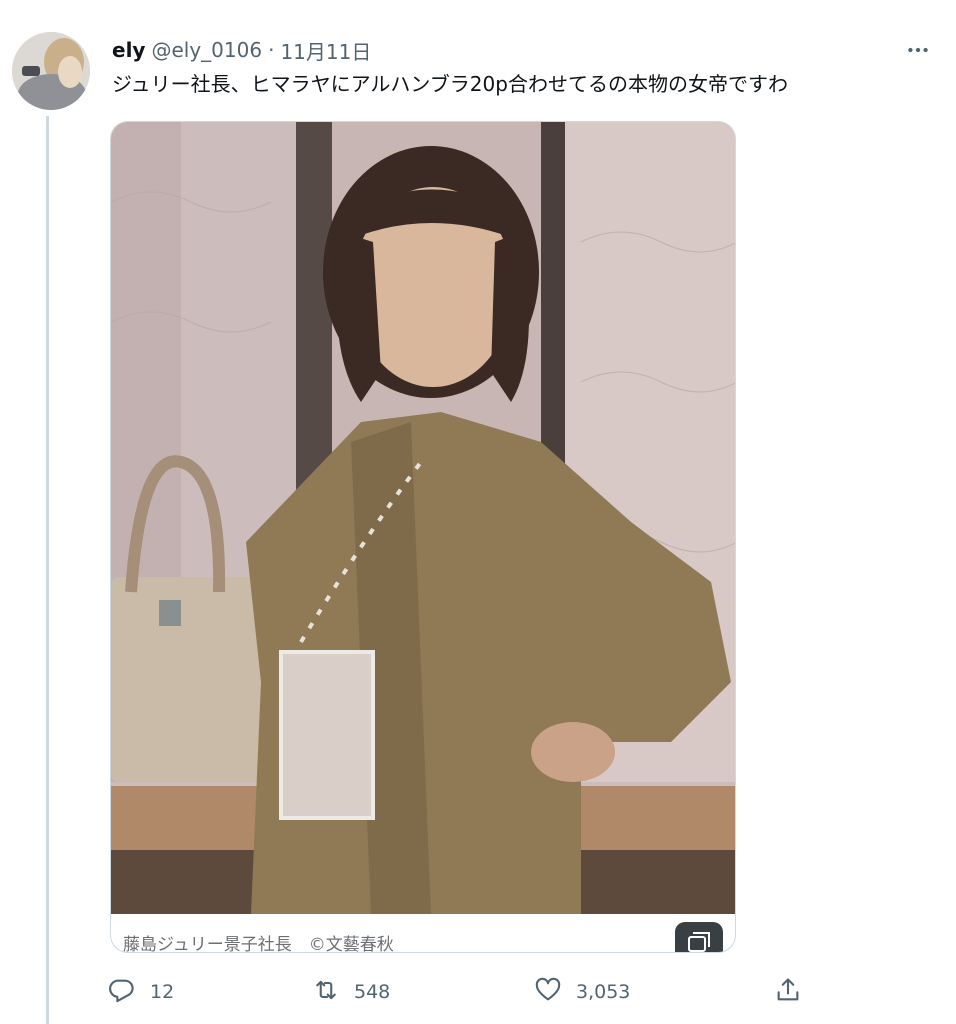 This screenshot has width=956, height=1024. I want to click on gallery-icon, so click(699, 937).